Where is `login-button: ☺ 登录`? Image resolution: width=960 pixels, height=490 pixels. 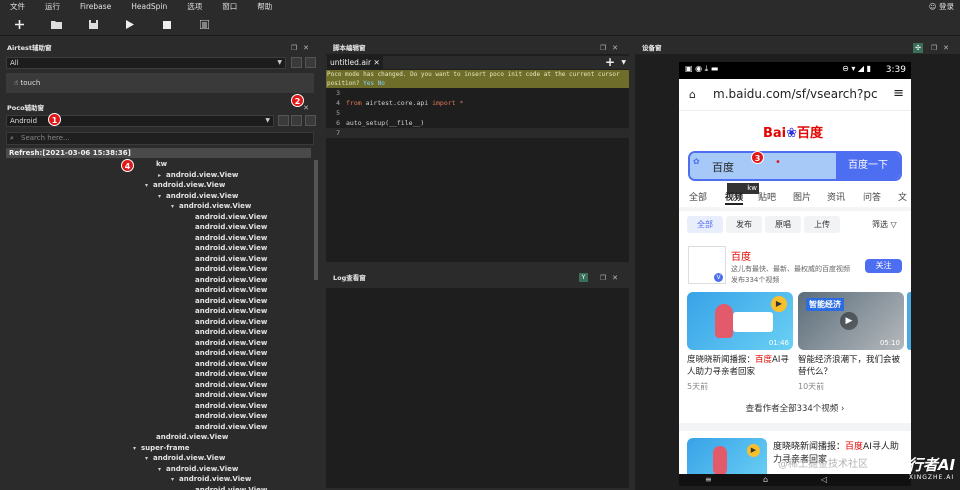 login-button: ☺ 登录 is located at coordinates (941, 7).